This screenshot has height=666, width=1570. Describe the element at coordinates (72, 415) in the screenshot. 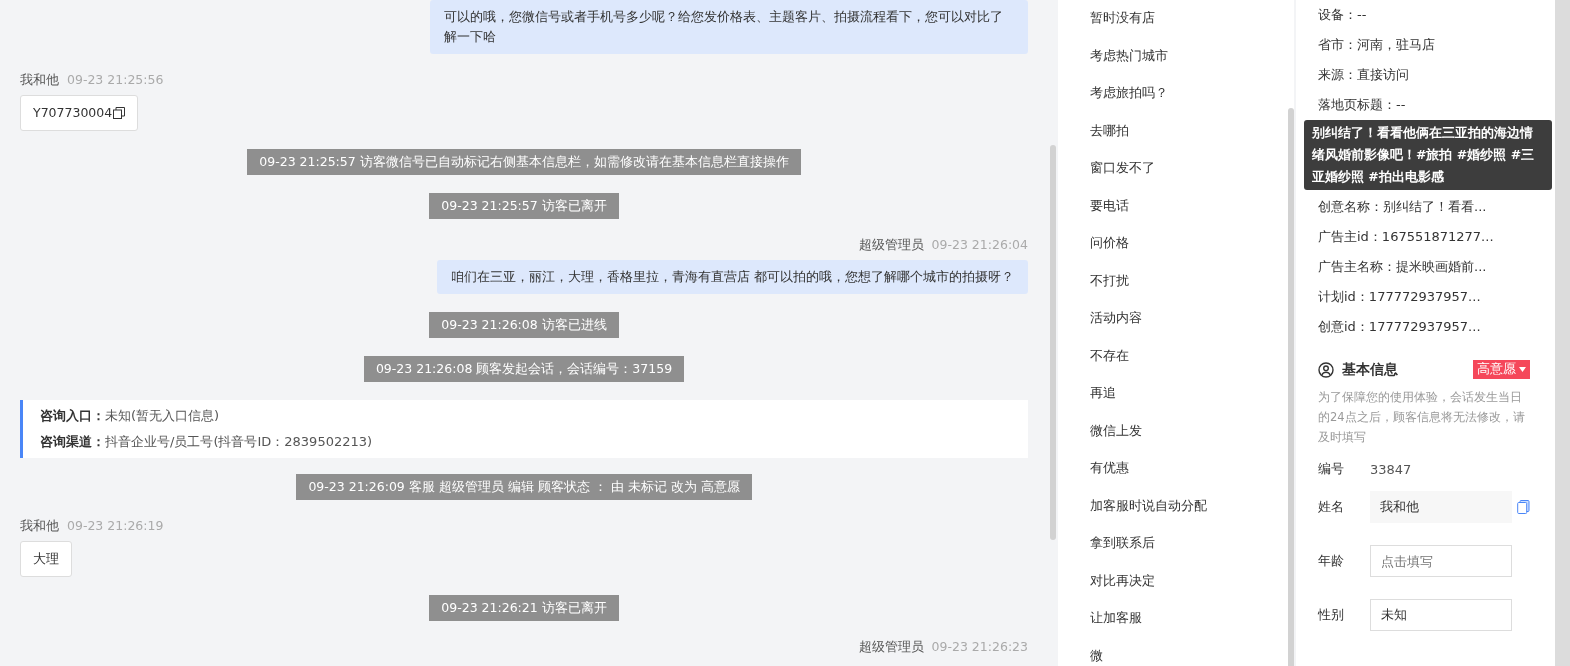

I see `info-label: 咨询入口：` at that location.